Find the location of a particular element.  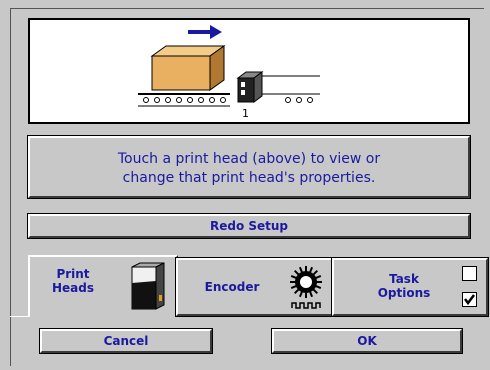

checkmark-icon is located at coordinates (469, 300).